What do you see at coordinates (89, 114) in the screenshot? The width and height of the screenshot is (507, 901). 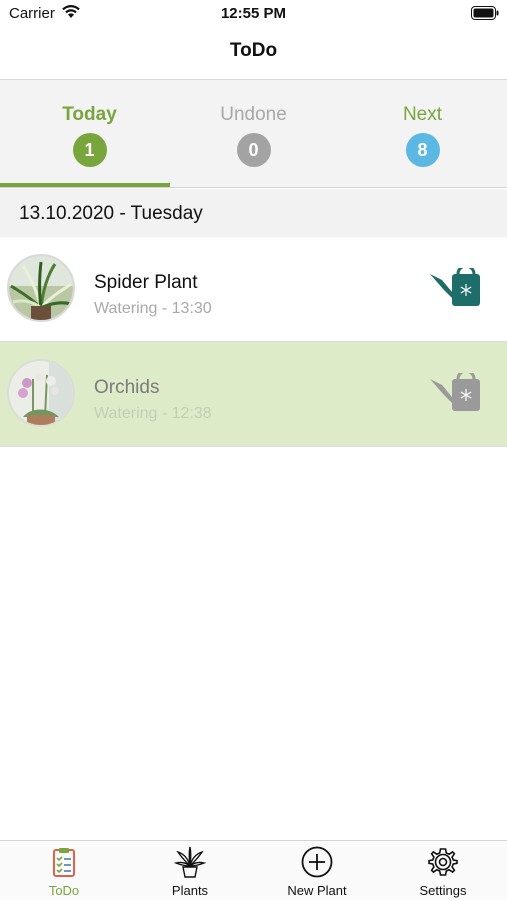 I see `tab-today-label: Today` at bounding box center [89, 114].